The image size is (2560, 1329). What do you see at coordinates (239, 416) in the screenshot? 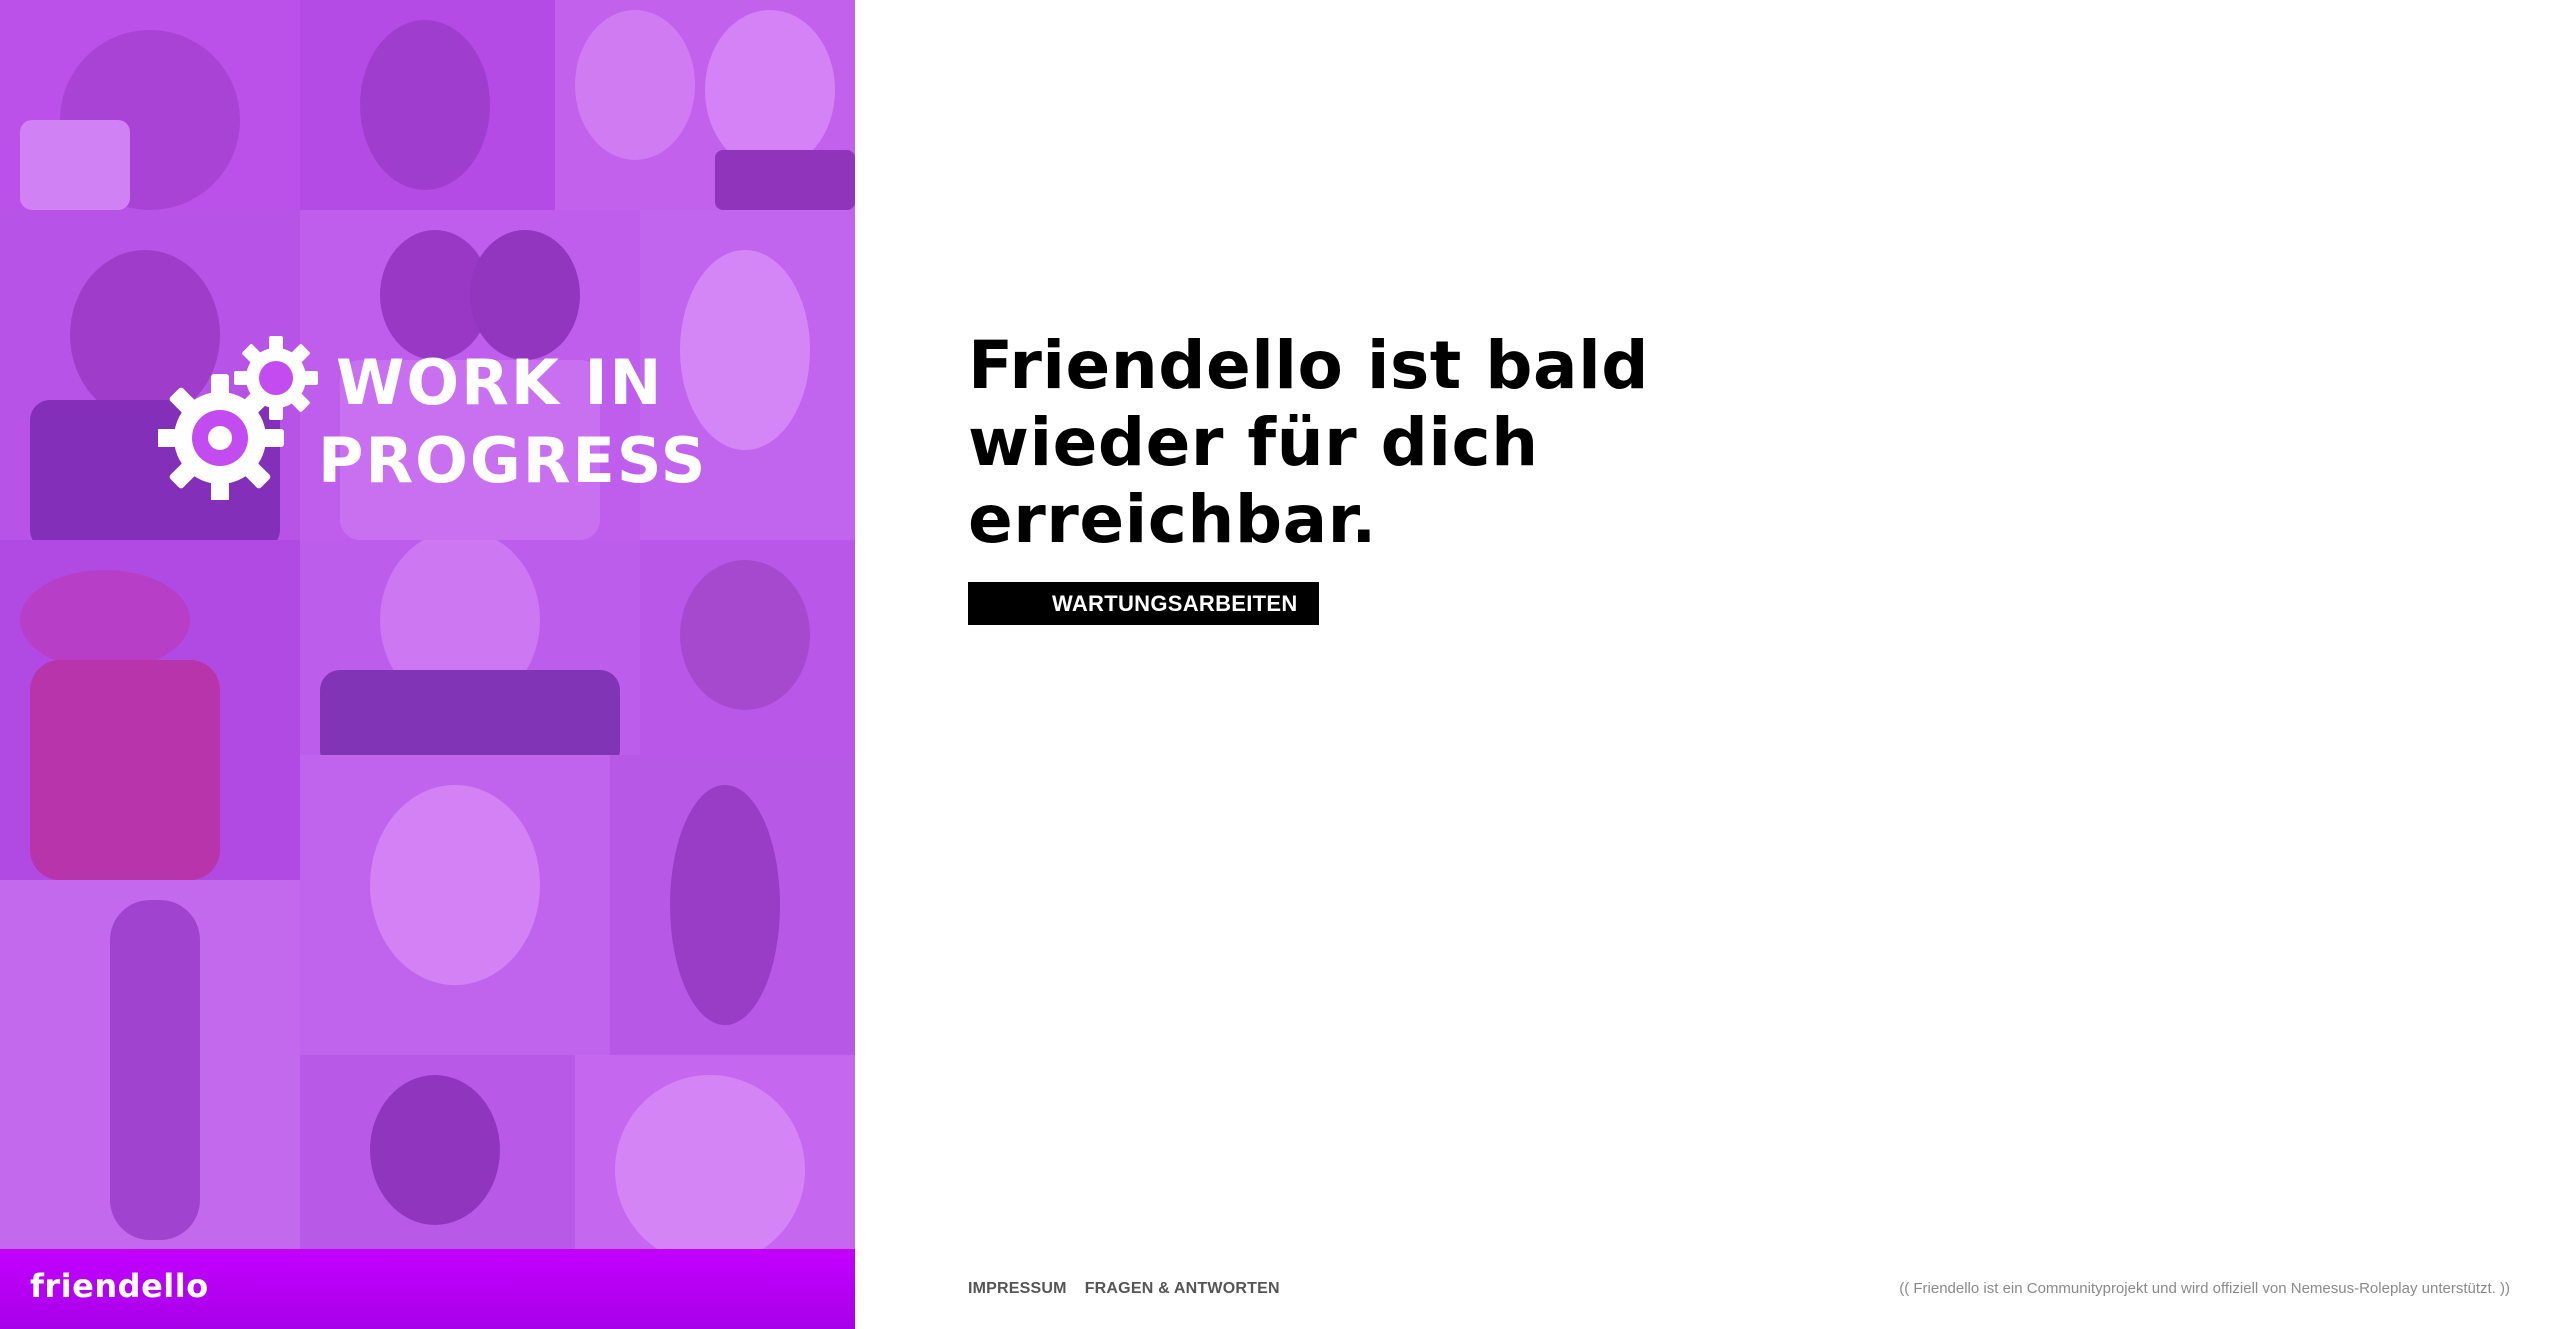
I see `gears-icon` at bounding box center [239, 416].